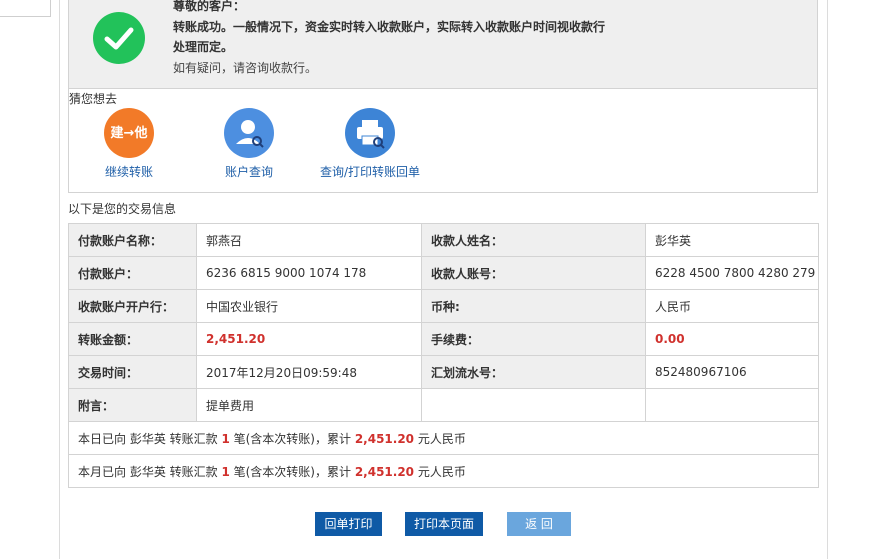  What do you see at coordinates (309, 240) in the screenshot?
I see `payer-name-value: 郭燕召` at bounding box center [309, 240].